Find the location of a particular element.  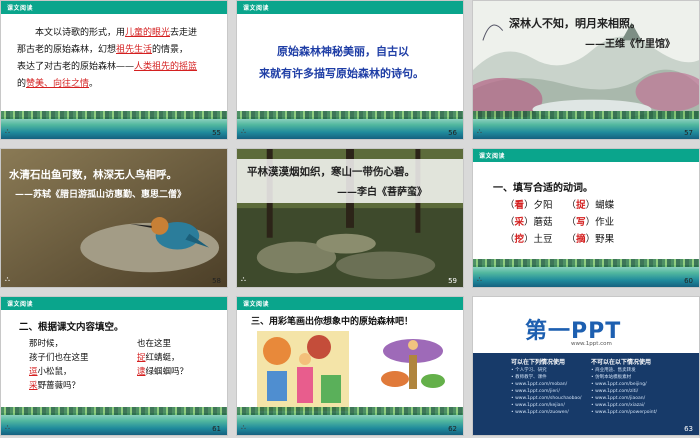

slide-thumbnail-62: 课文阅读 三、用彩笔画出你想象中的原始森林吧！ ⛬ 62 is located at coordinates (350, 366).